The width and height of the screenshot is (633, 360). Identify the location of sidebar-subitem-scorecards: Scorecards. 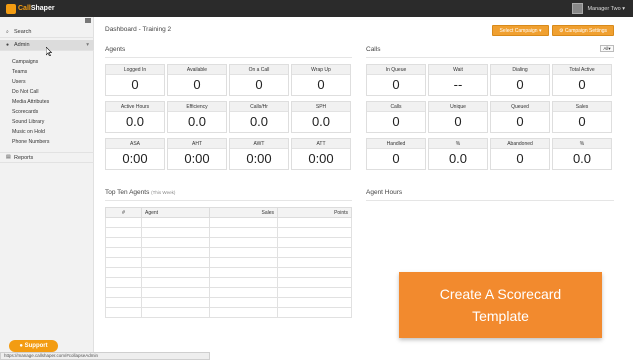
(25, 112).